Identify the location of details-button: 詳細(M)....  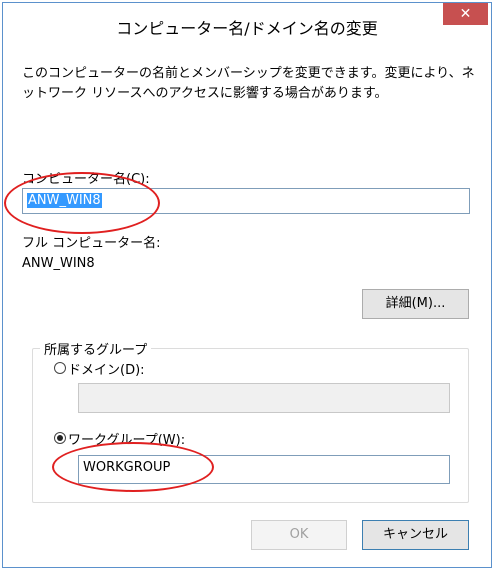
(415, 304).